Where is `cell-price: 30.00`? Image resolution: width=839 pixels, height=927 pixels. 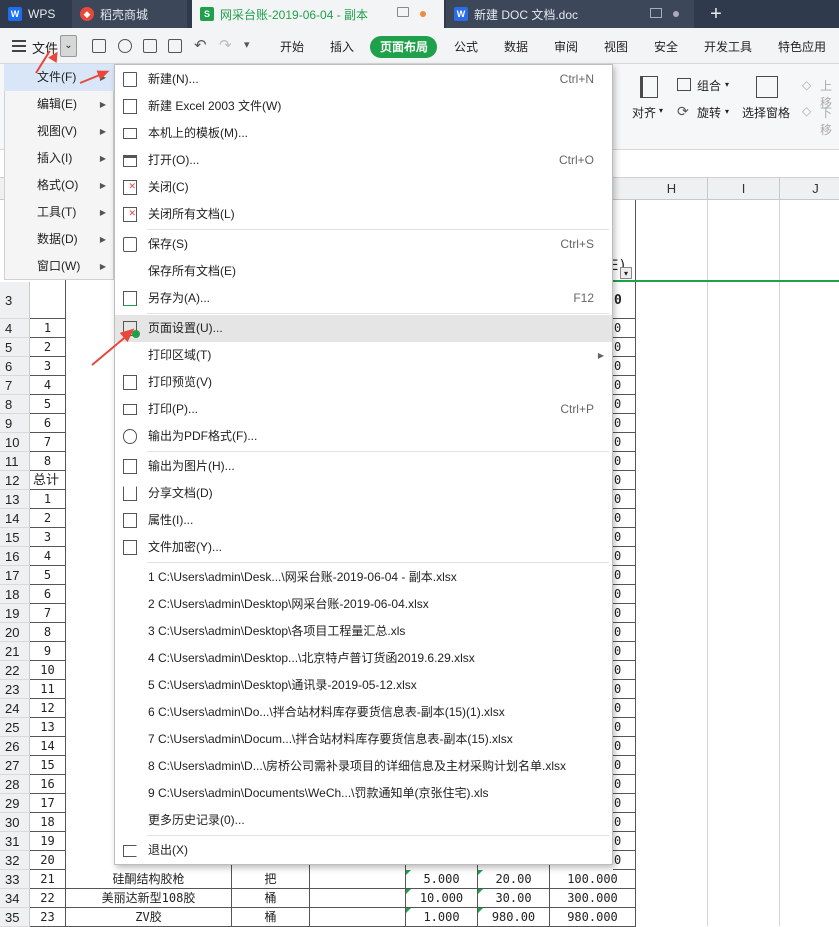 cell-price: 30.00 is located at coordinates (514, 898).